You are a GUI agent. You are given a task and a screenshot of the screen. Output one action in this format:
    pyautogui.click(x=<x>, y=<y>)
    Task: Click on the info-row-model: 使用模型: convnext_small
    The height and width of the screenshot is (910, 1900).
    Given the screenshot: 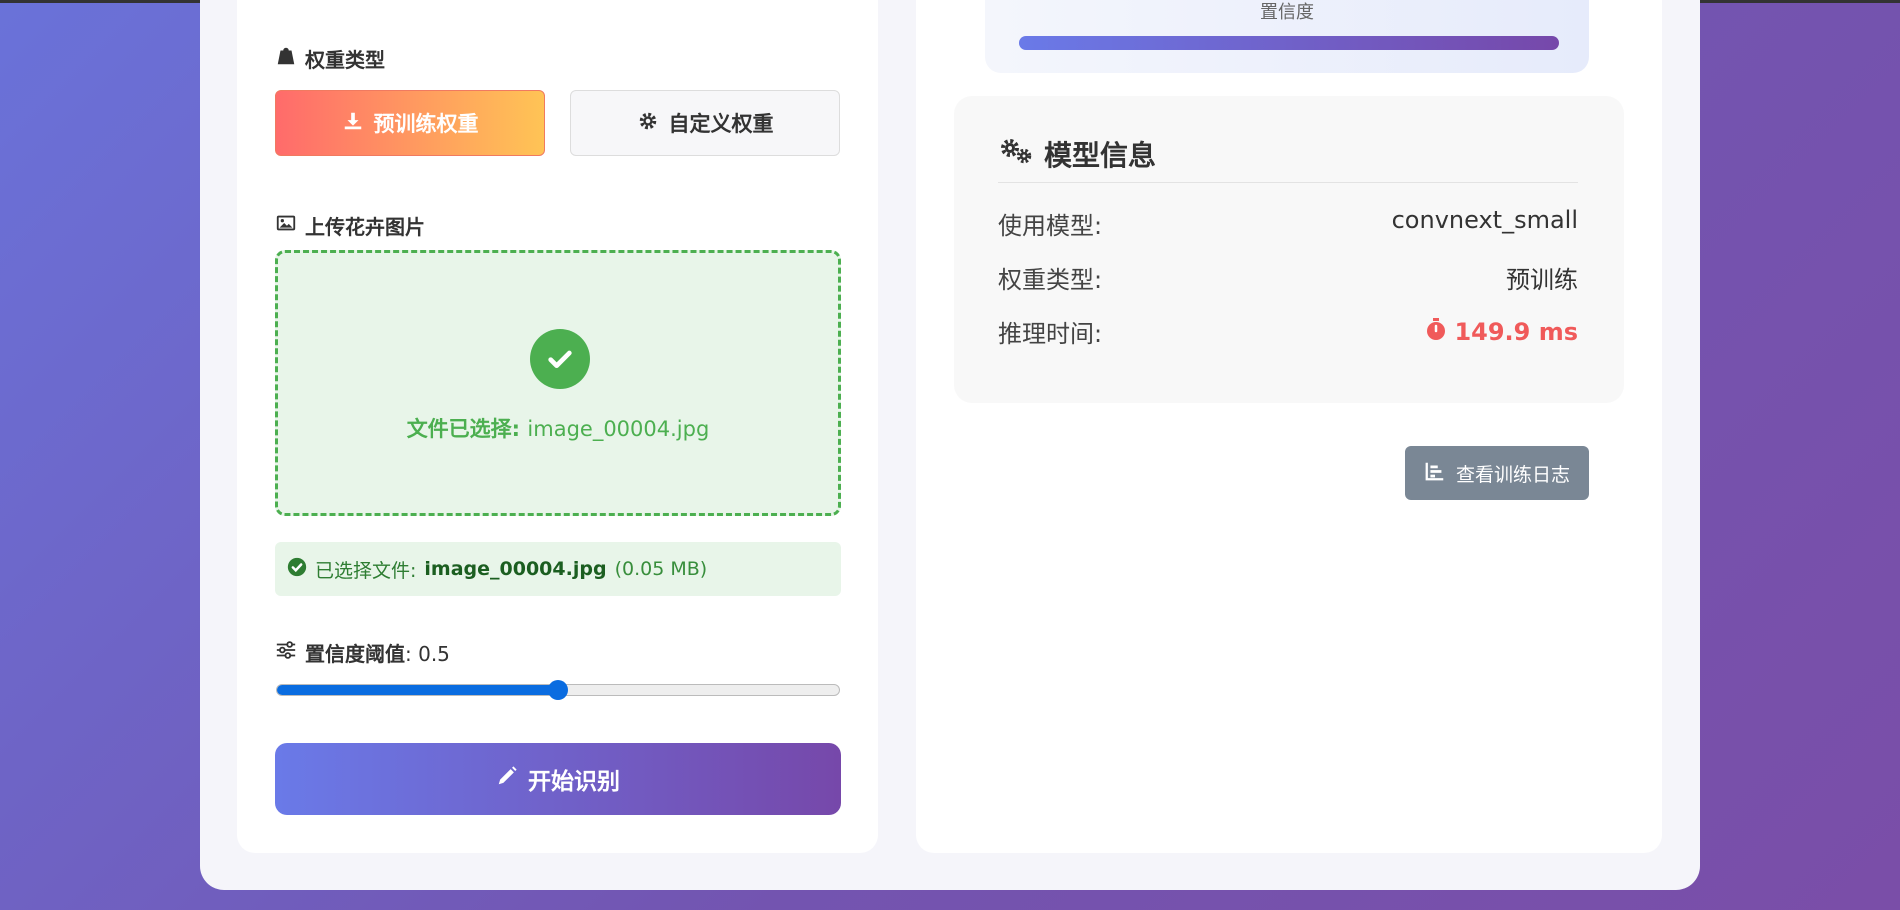 What is the action you would take?
    pyautogui.click(x=1288, y=223)
    